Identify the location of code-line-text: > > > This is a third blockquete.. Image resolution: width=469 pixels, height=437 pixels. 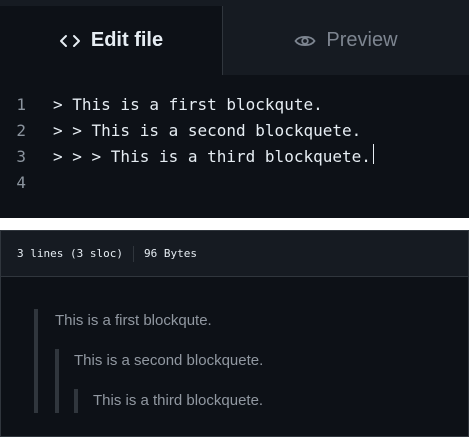
(212, 156).